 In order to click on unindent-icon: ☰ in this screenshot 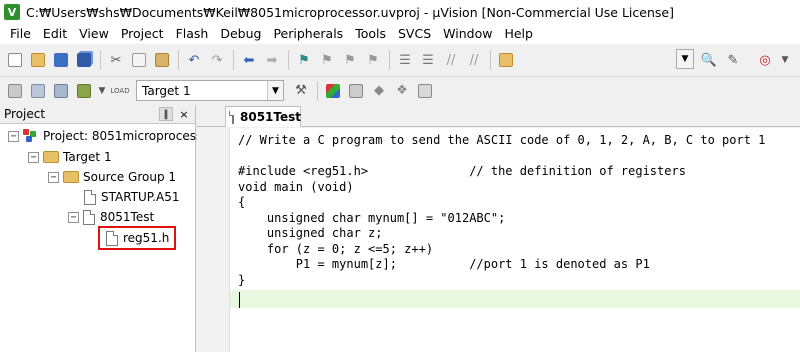, I will do `click(428, 60)`.